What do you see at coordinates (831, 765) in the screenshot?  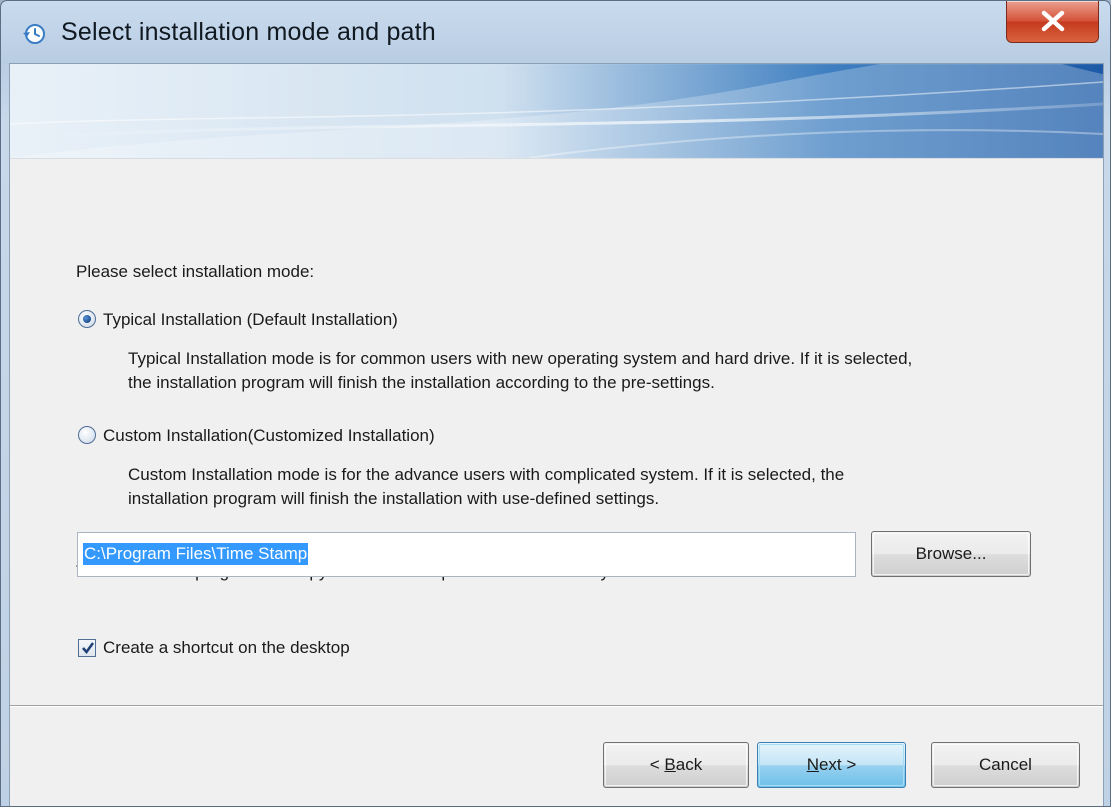 I see `next-button: Next >` at bounding box center [831, 765].